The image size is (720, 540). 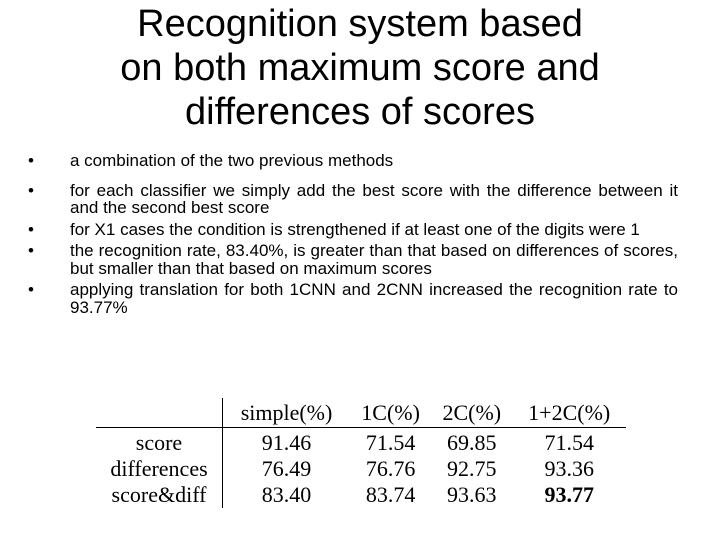 What do you see at coordinates (472, 468) in the screenshot?
I see `table-cell: 92.75` at bounding box center [472, 468].